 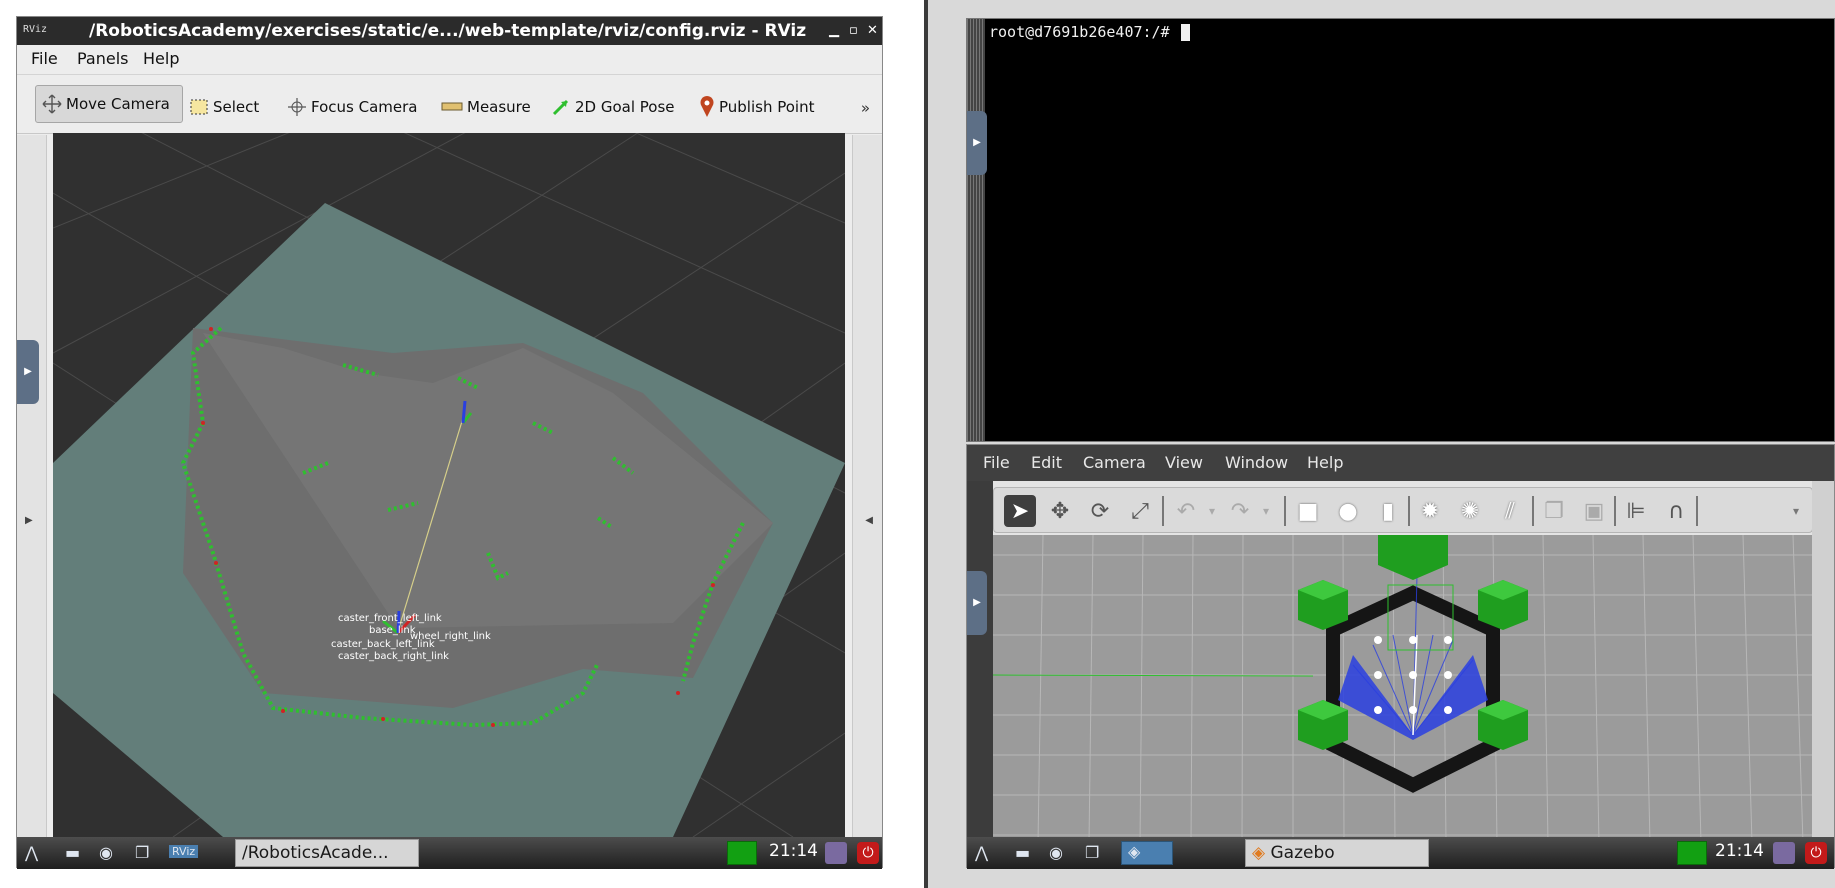 I want to click on left-collapse-icon: ▶, so click(x=29, y=520).